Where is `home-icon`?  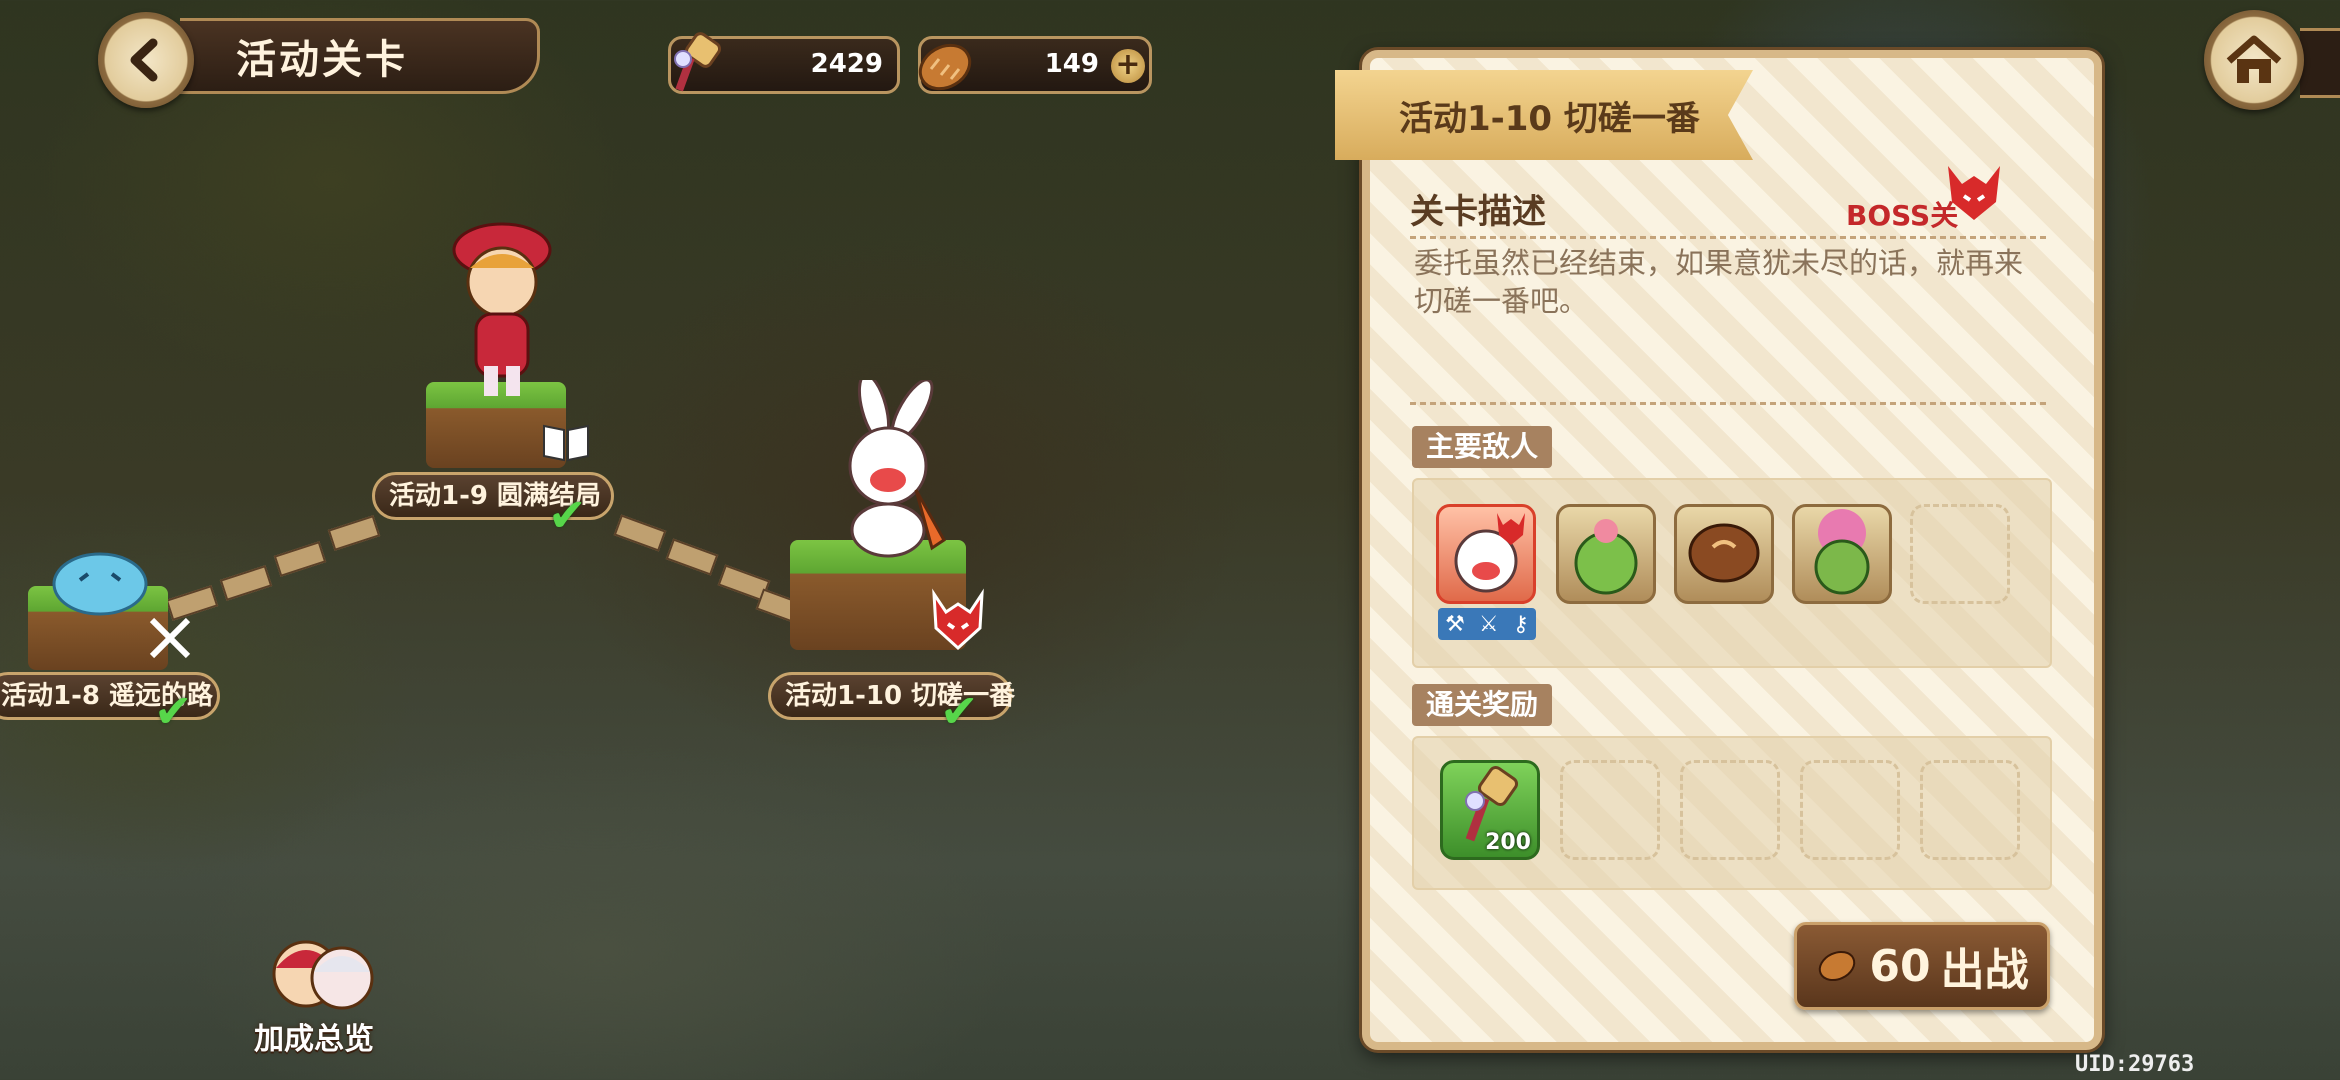
home-icon is located at coordinates (2254, 59).